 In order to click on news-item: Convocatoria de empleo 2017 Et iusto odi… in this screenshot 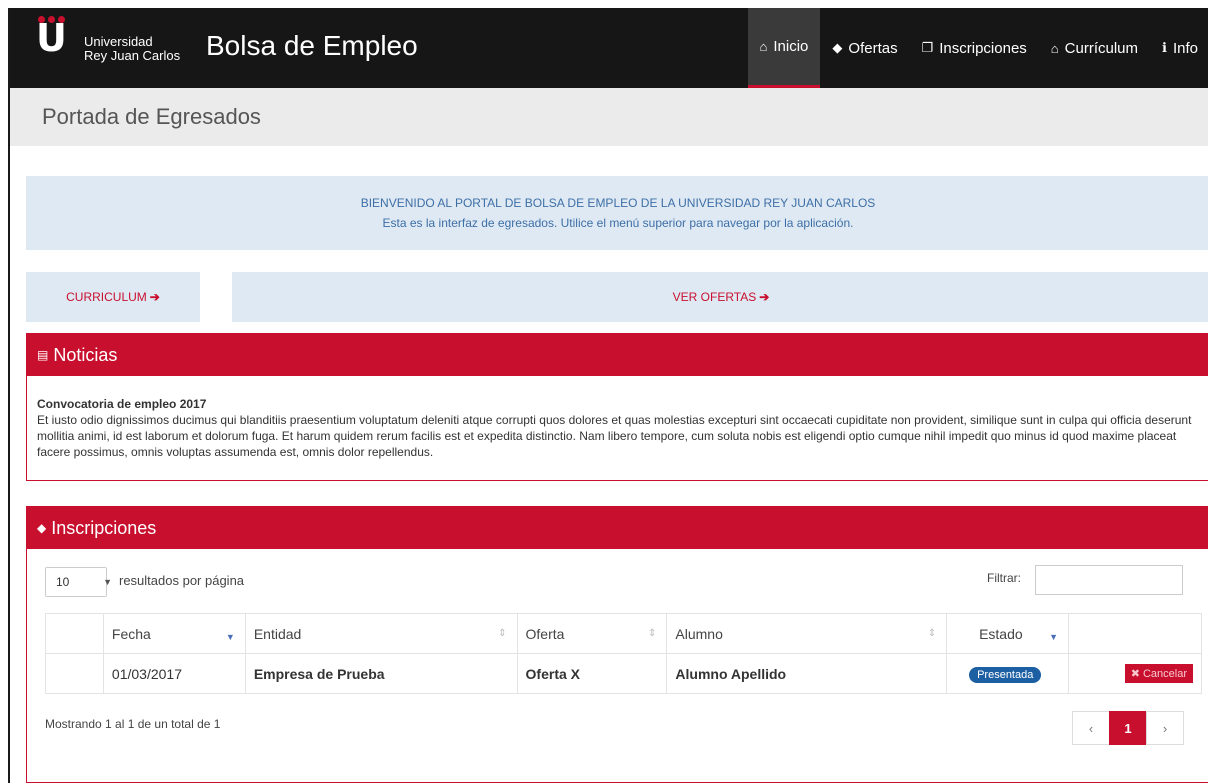, I will do `click(617, 418)`.